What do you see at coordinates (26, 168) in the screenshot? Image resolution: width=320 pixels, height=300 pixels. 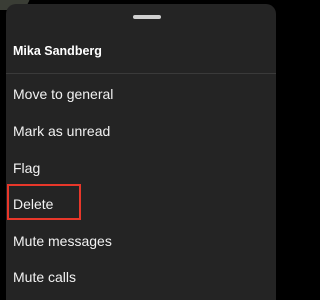 I see `menu-item-flag: Flag` at bounding box center [26, 168].